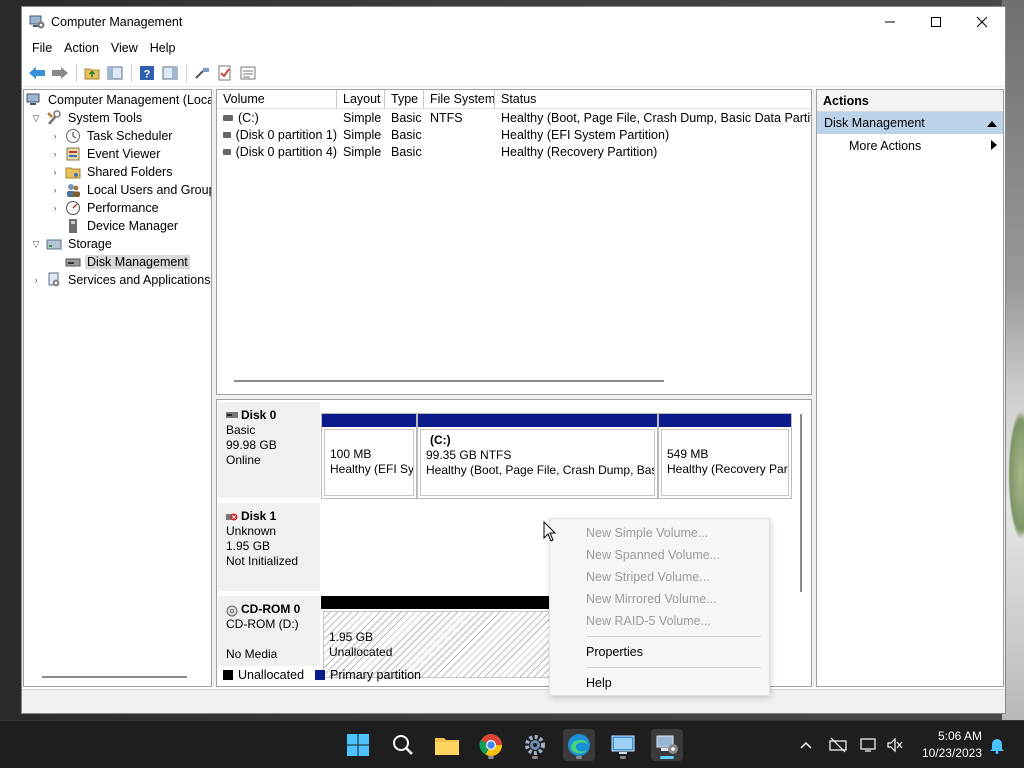 The width and height of the screenshot is (1024, 768). I want to click on toolbar: ?, so click(513, 73).